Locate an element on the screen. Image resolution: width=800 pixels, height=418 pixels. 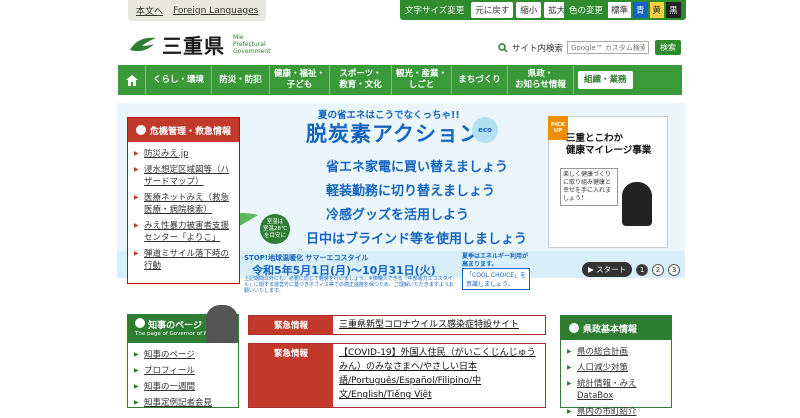
nav-home is located at coordinates (132, 80).